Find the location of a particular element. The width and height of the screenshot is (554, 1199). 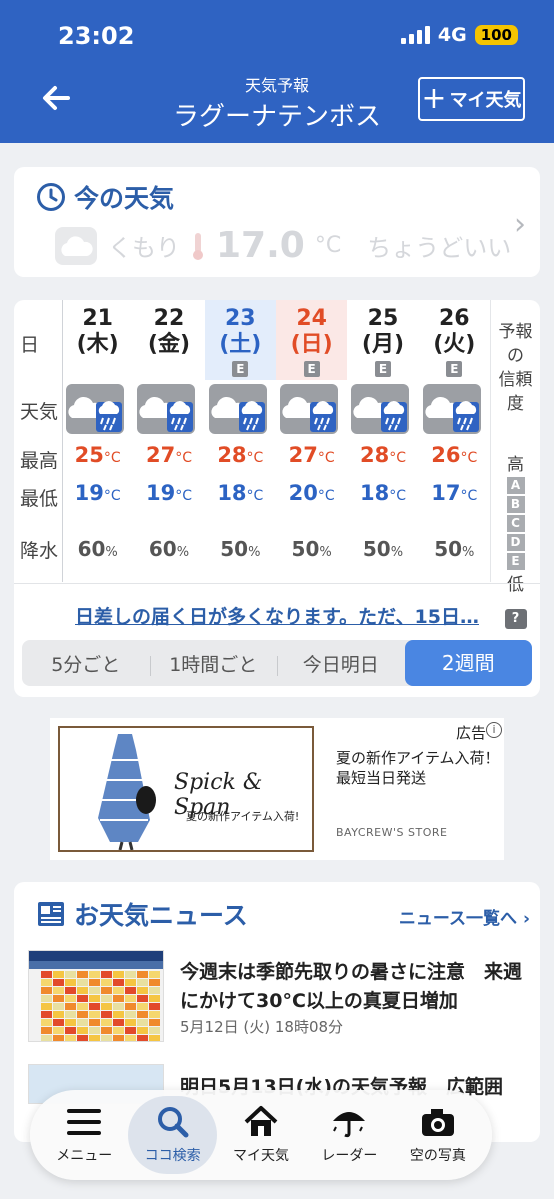

grade-e: E is located at coordinates (515, 561).